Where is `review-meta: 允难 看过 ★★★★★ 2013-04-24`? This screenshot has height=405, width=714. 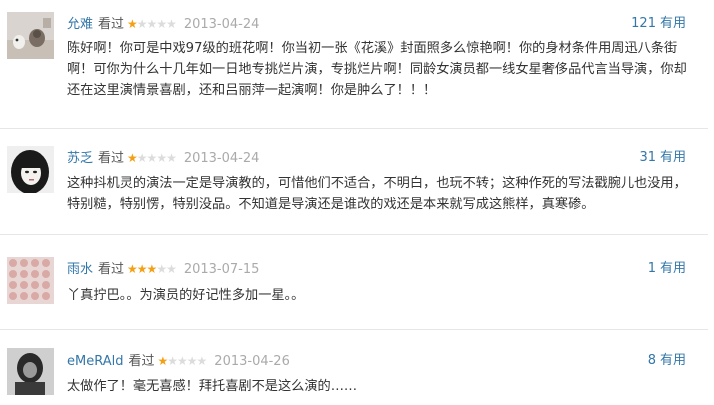
review-meta: 允难 看过 ★★★★★ 2013-04-24 is located at coordinates (163, 24).